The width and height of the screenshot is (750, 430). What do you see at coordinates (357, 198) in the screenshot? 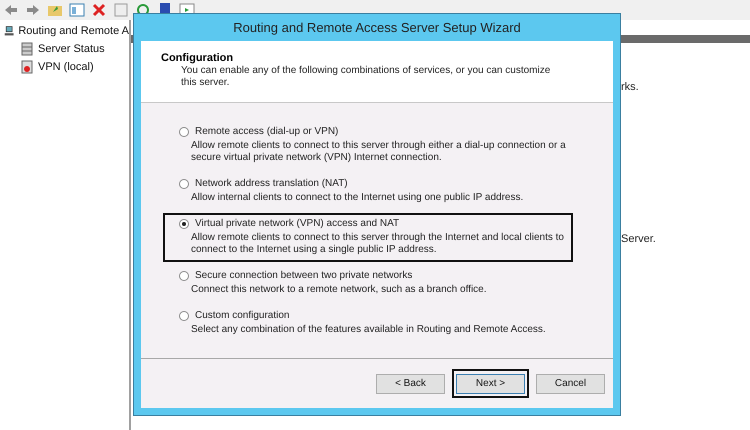
I see `option-description: Allow internal clients to connect to the Internet using one public IP address.` at bounding box center [357, 198].